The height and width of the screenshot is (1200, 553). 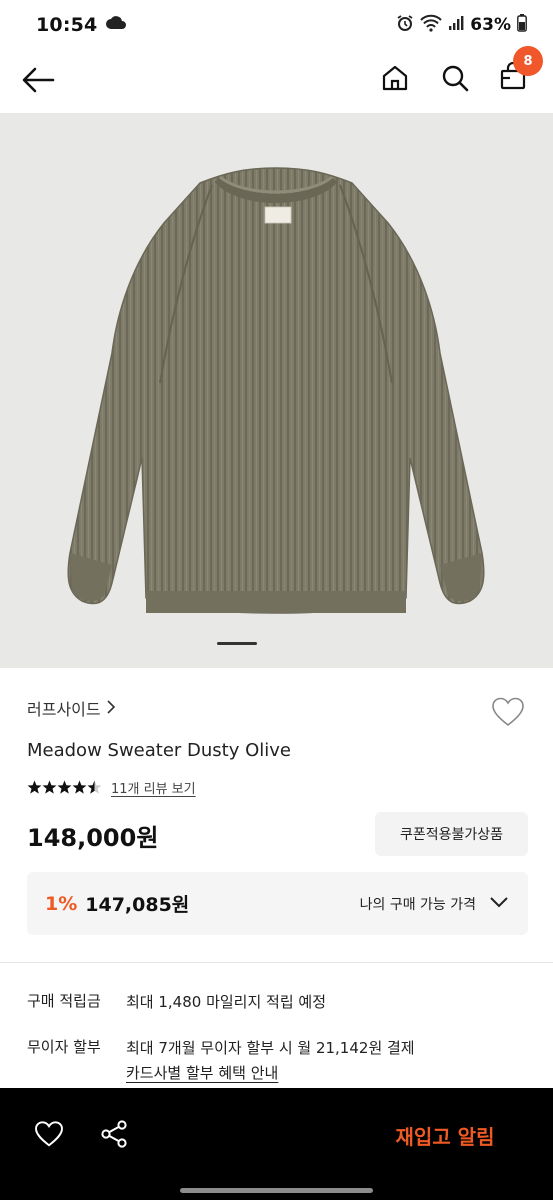 I want to click on cart-button: 8, so click(x=518, y=72).